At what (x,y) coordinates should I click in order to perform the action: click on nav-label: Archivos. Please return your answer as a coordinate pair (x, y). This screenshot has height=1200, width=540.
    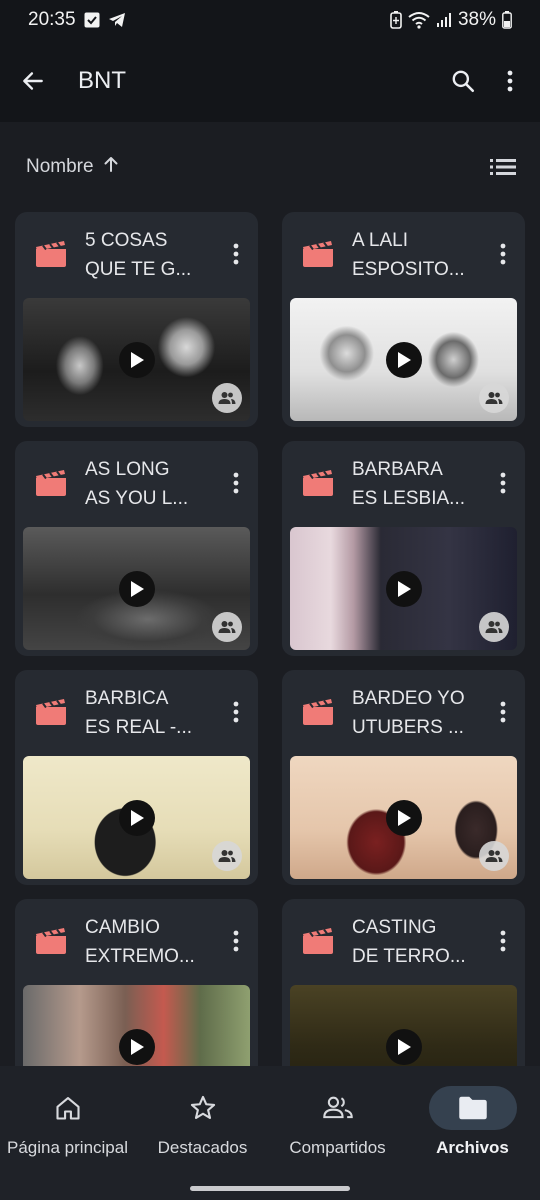
    Looking at the image, I should click on (472, 1147).